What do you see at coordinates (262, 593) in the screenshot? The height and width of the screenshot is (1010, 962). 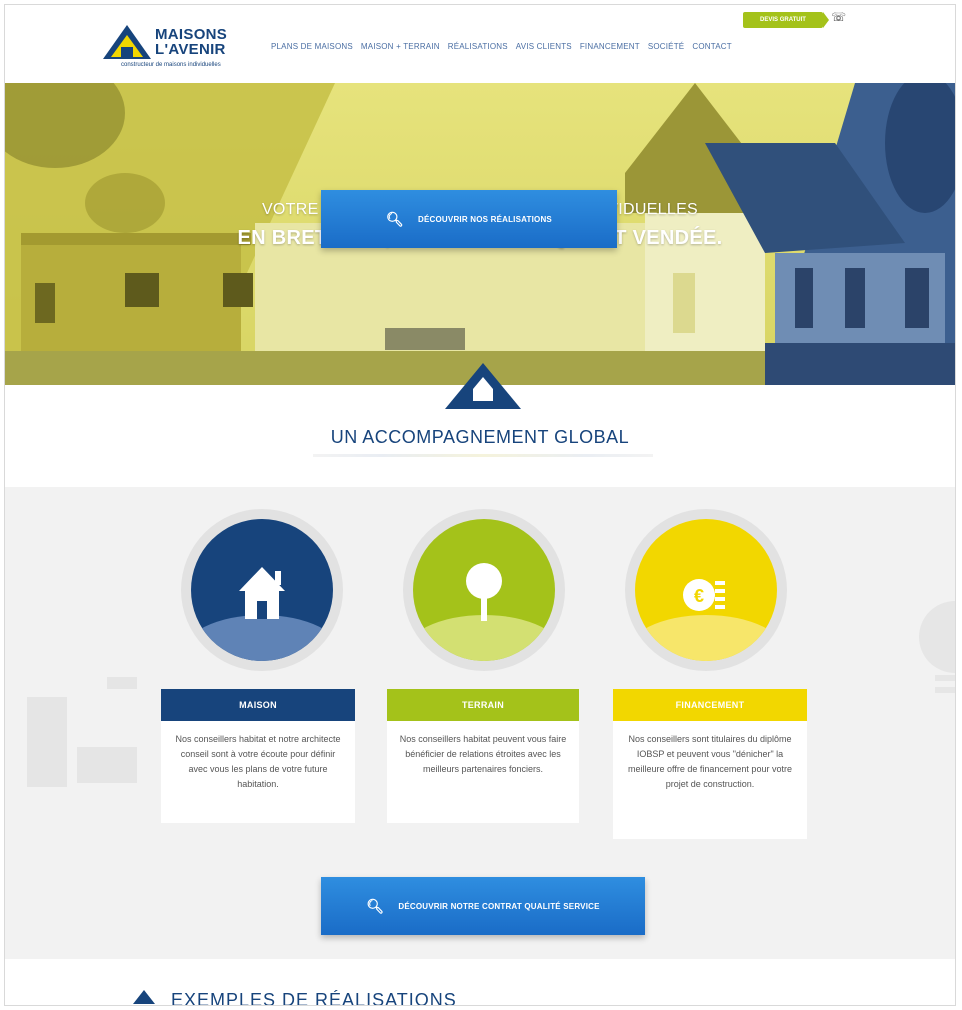 I see `house-icon` at bounding box center [262, 593].